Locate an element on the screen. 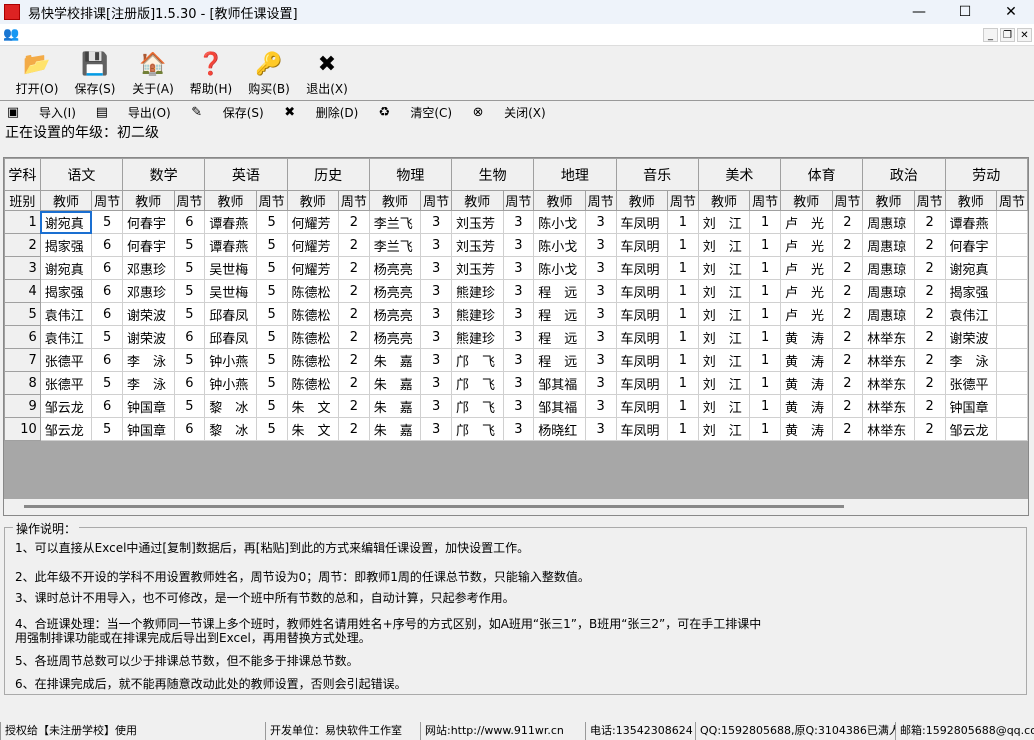 The height and width of the screenshot is (740, 1034). teacher-cell: 邝 飞 is located at coordinates (477, 383).